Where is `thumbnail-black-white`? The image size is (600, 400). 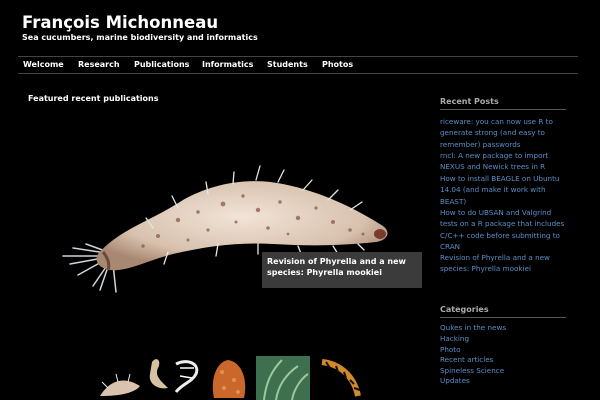
thumbnail-black-white is located at coordinates (186, 376).